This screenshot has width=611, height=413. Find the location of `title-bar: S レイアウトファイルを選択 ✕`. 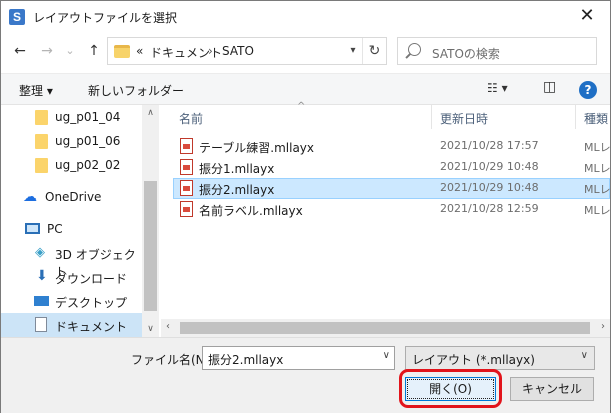

title-bar: S レイアウトファイルを選択 ✕ is located at coordinates (305, 16).